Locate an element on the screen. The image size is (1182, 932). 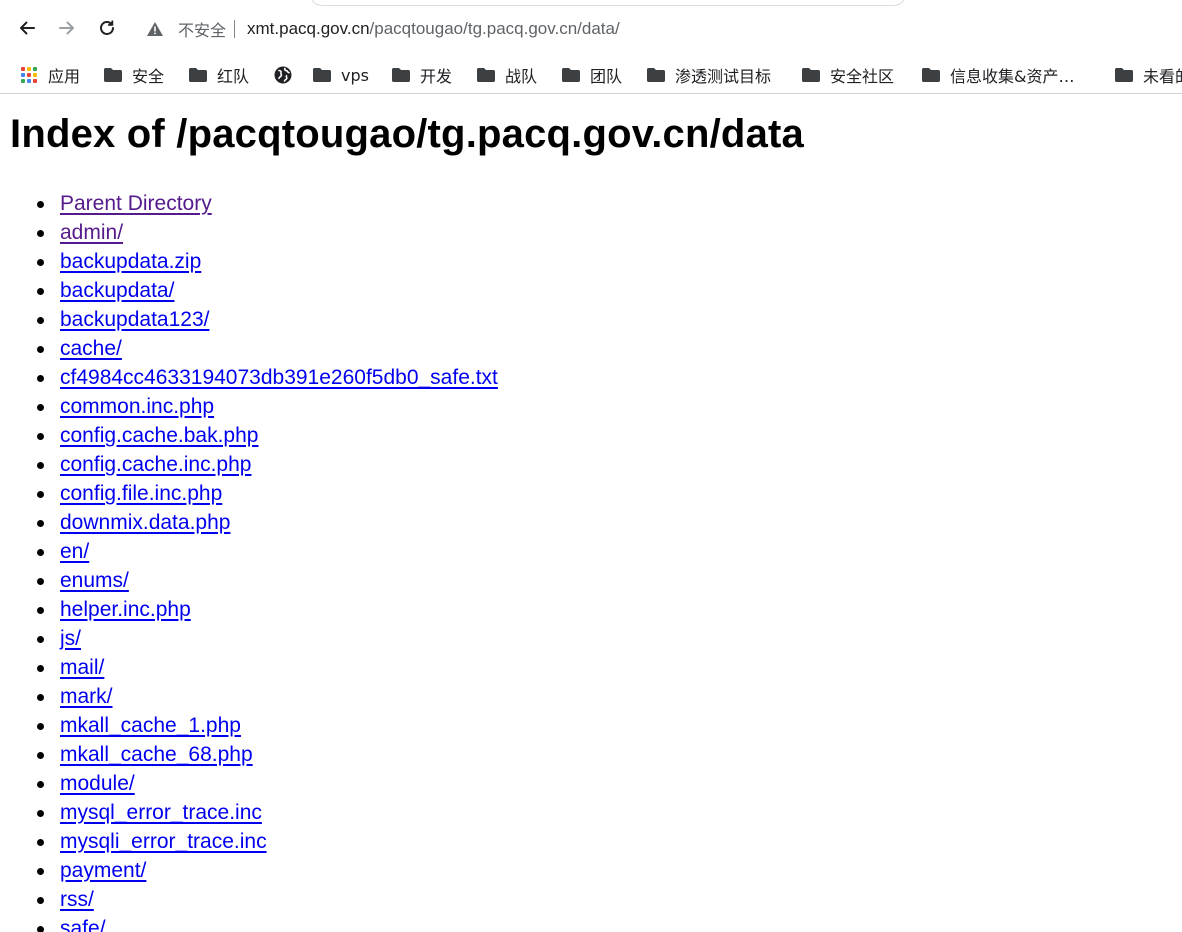
file-link: helper.inc.php is located at coordinates (125, 609).